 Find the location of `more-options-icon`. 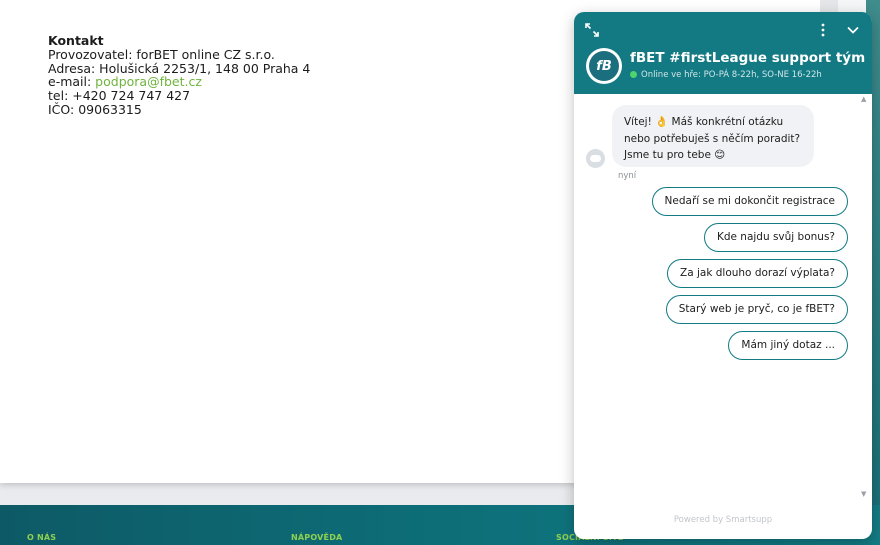

more-options-icon is located at coordinates (823, 31).